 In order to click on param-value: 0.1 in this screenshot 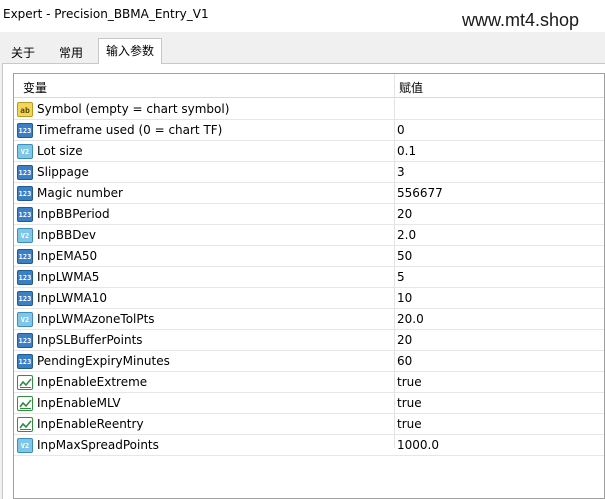, I will do `click(406, 151)`.